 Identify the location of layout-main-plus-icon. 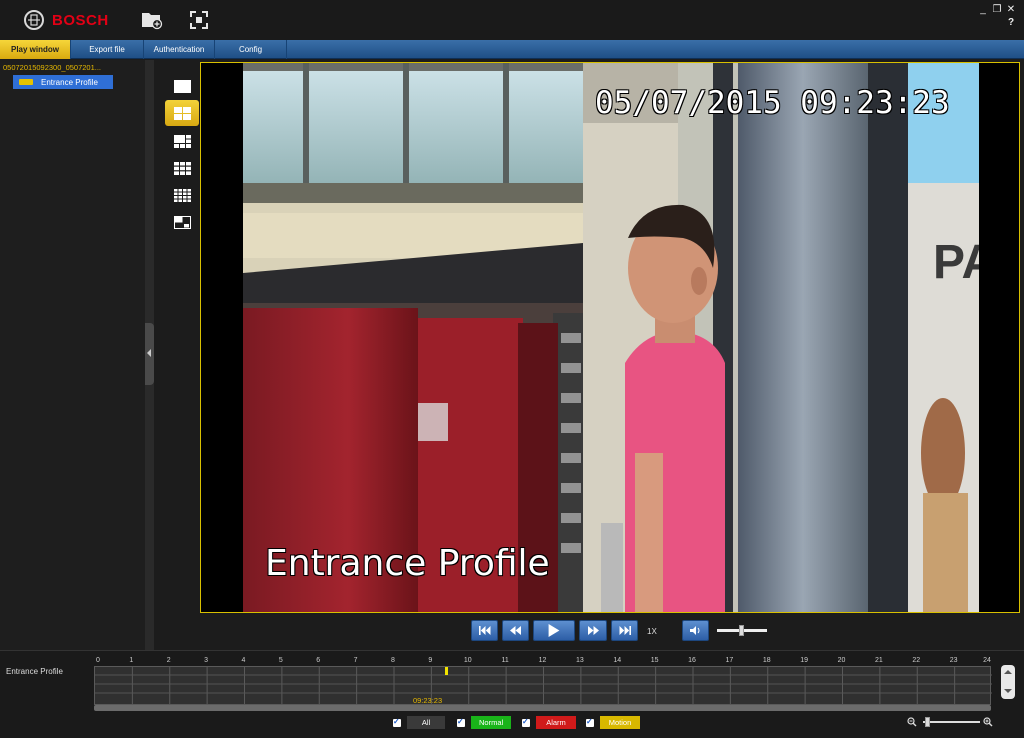
(182, 141).